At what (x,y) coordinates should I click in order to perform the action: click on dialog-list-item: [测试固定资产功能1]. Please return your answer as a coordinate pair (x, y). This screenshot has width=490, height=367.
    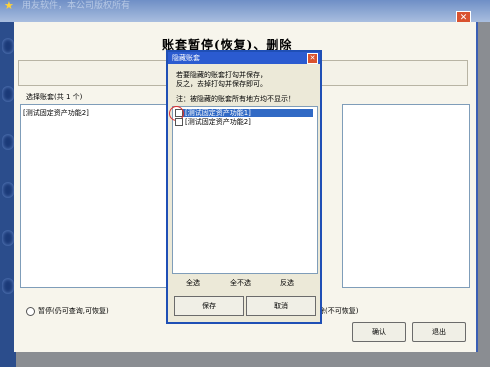
    Looking at the image, I should click on (241, 113).